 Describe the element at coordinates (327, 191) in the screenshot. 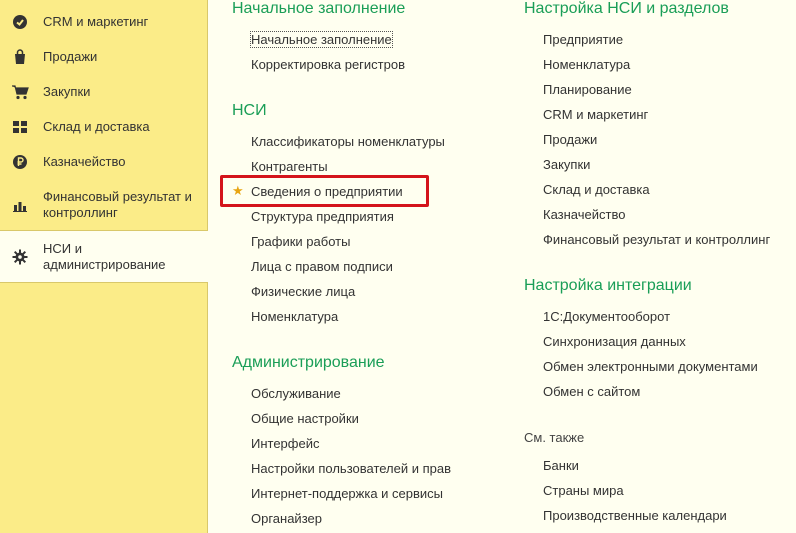

I see `link-item-company-info: Сведения о предприятии` at that location.